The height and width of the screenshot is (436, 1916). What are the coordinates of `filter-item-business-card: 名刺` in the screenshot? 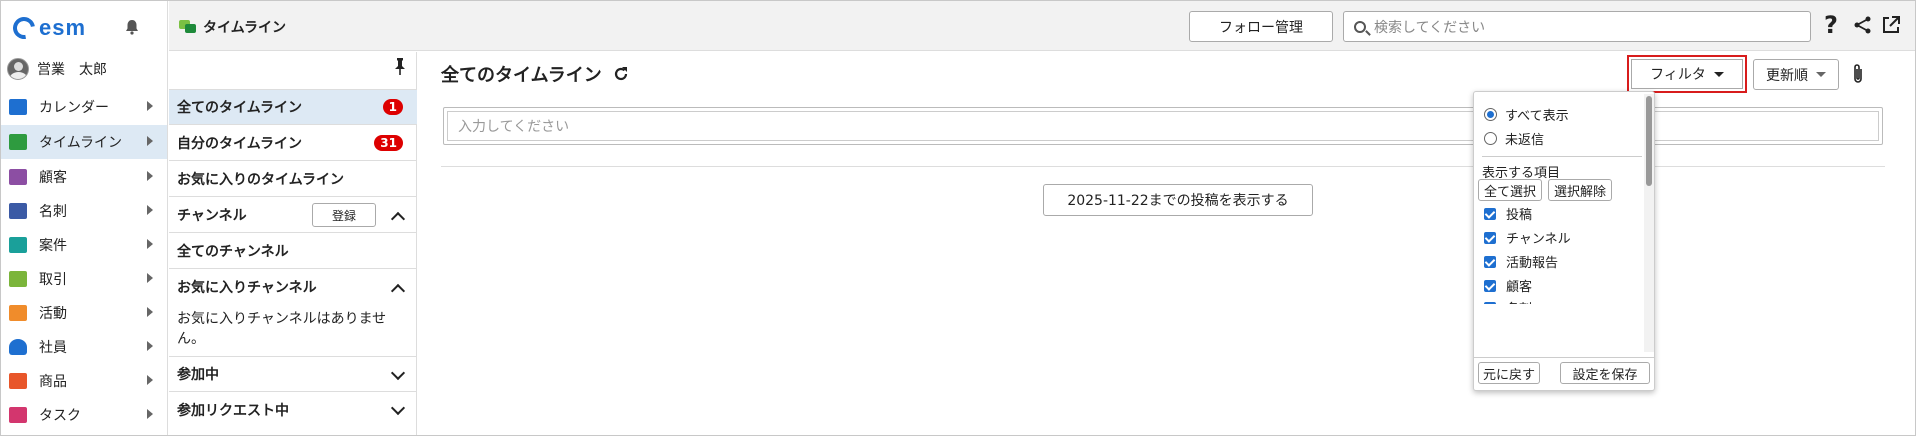 It's located at (1508, 301).